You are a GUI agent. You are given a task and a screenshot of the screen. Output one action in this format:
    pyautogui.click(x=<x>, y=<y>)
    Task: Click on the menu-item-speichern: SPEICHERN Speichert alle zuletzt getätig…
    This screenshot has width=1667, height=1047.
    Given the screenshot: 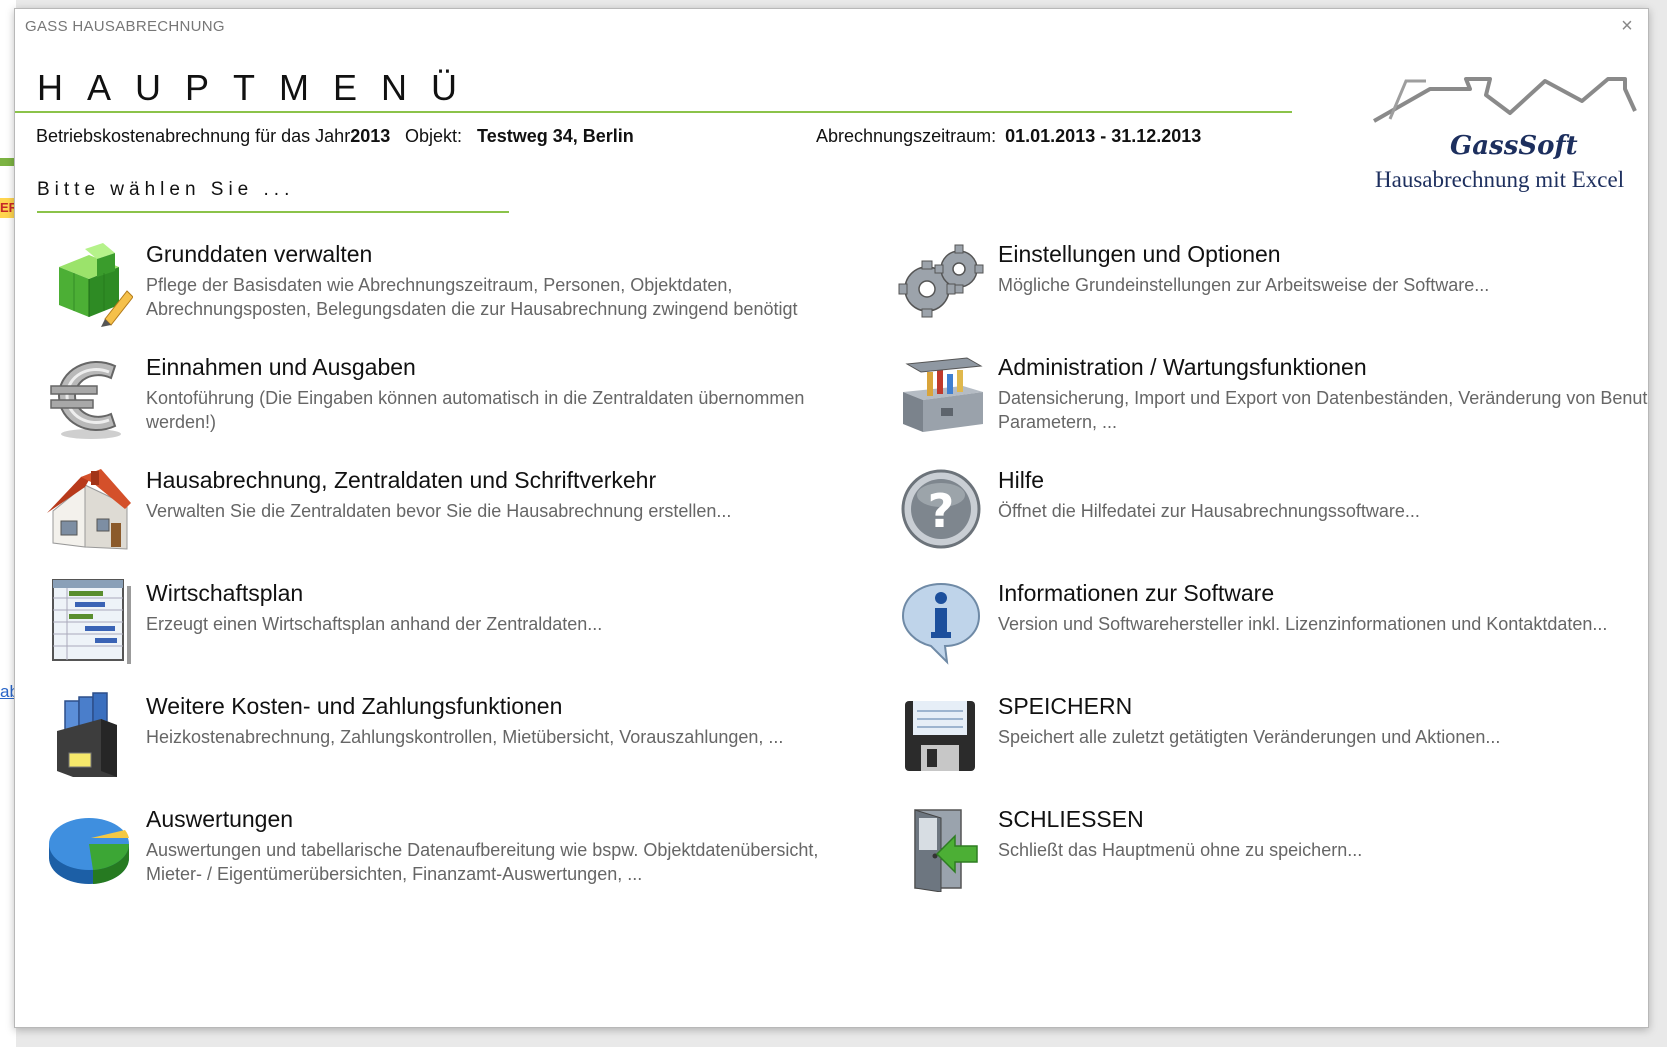 What is the action you would take?
    pyautogui.click(x=1272, y=741)
    